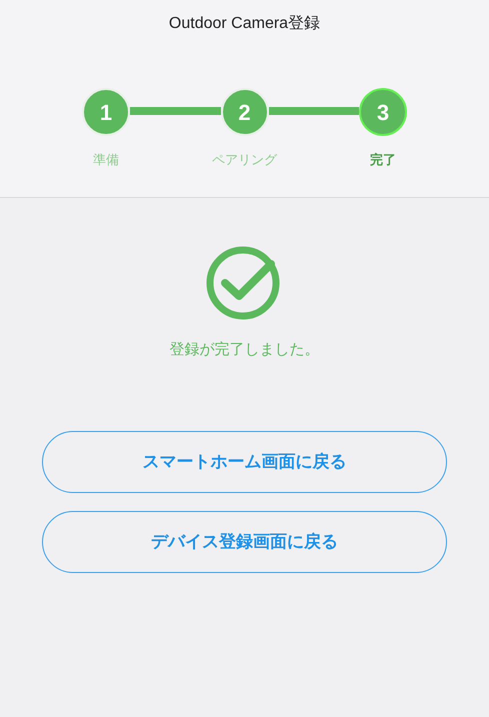 This screenshot has width=489, height=717. Describe the element at coordinates (245, 350) in the screenshot. I see `success-message: 登録が完了しました。` at that location.